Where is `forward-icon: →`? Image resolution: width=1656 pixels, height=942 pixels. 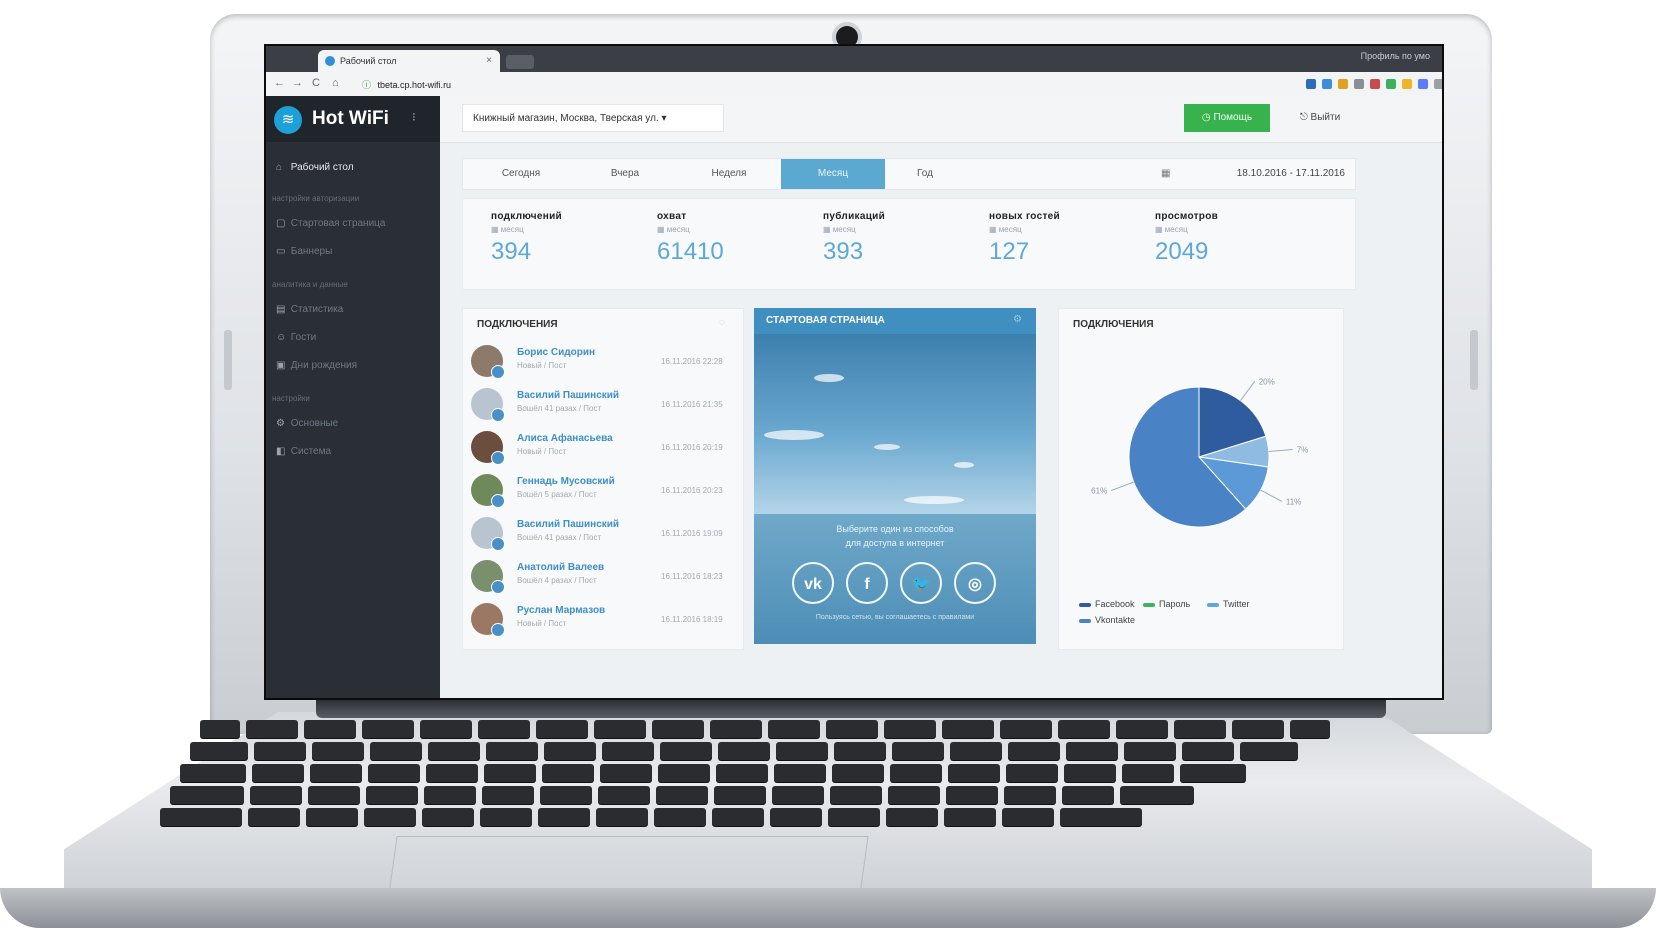 forward-icon: → is located at coordinates (297, 83).